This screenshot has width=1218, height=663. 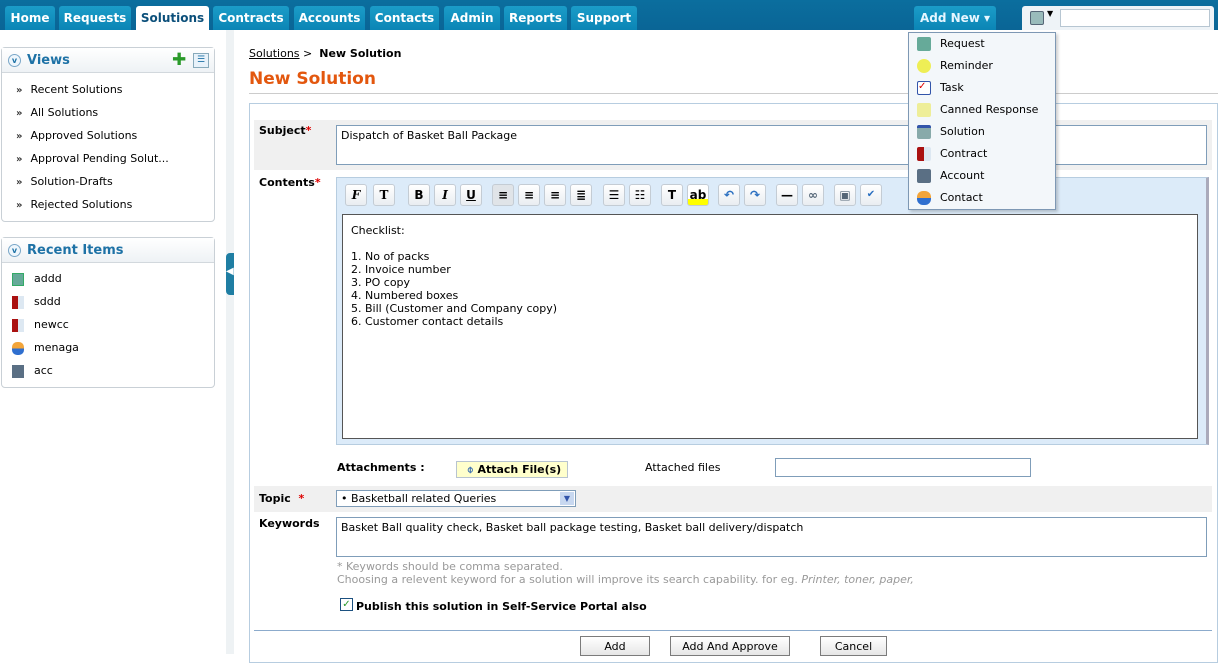 What do you see at coordinates (1135, 18) in the screenshot?
I see `search-input` at bounding box center [1135, 18].